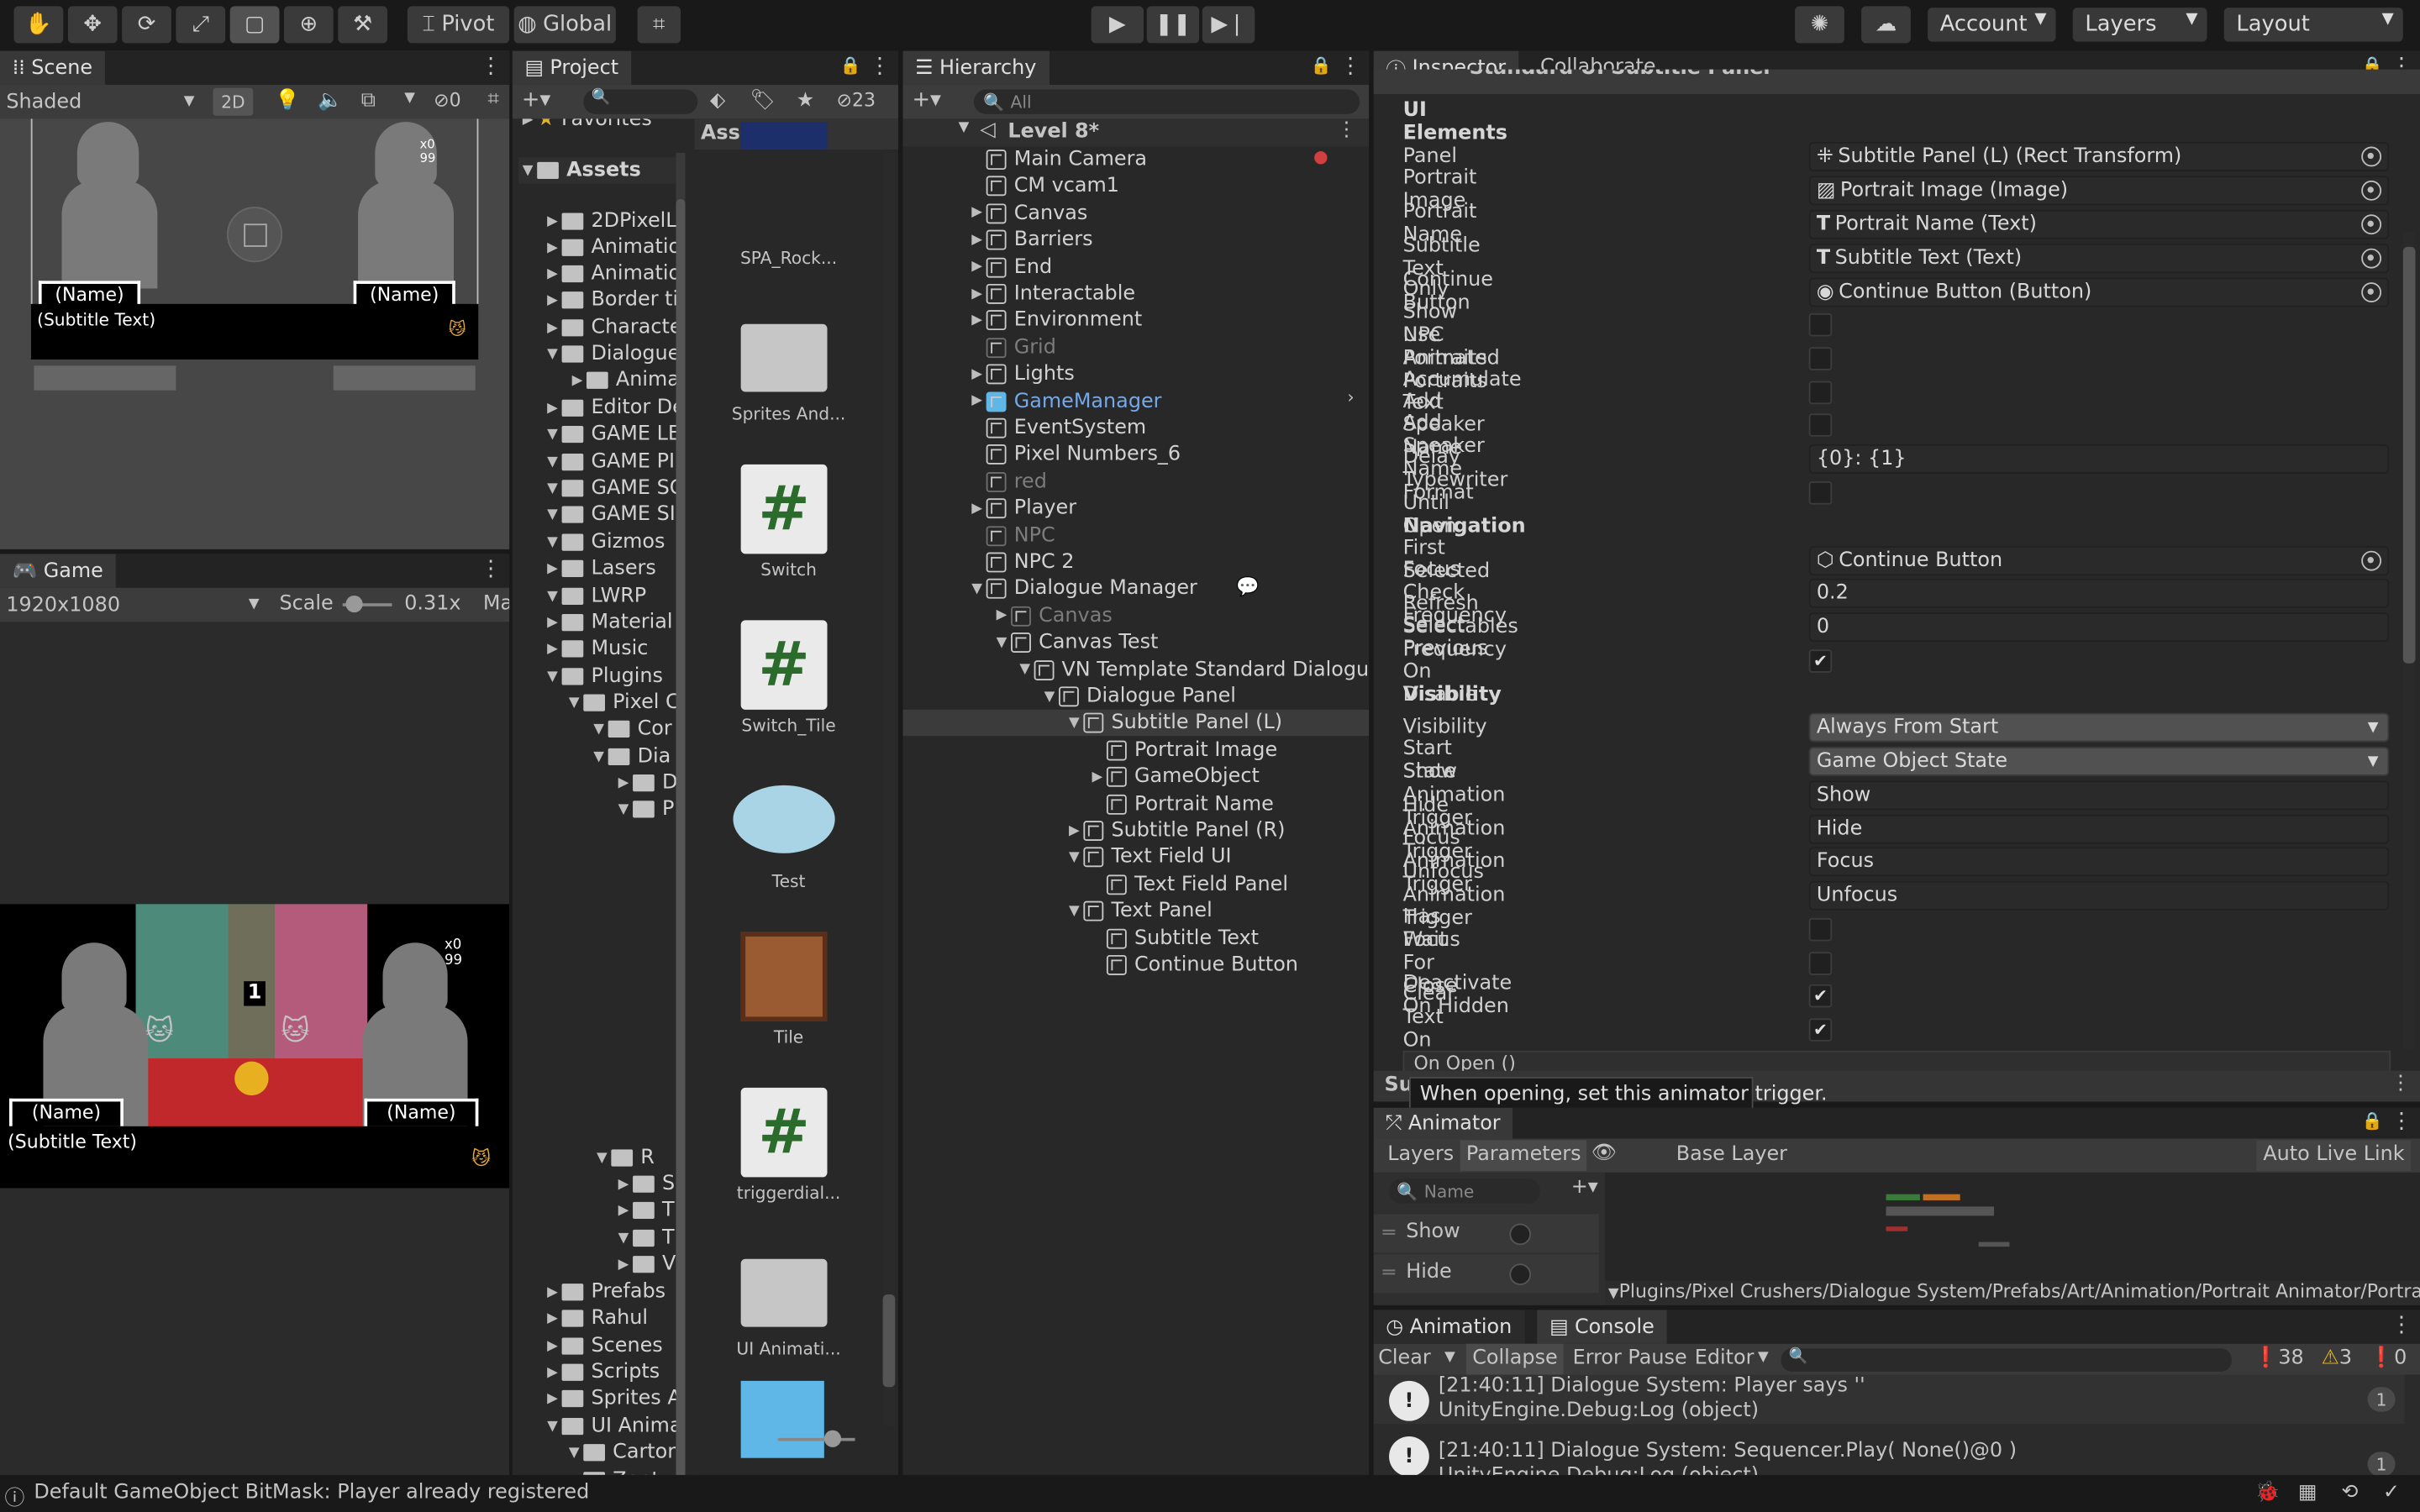 This screenshot has height=1512, width=2420. Describe the element at coordinates (1763, 1357) in the screenshot. I see `editor-caret-icon: ▼` at that location.